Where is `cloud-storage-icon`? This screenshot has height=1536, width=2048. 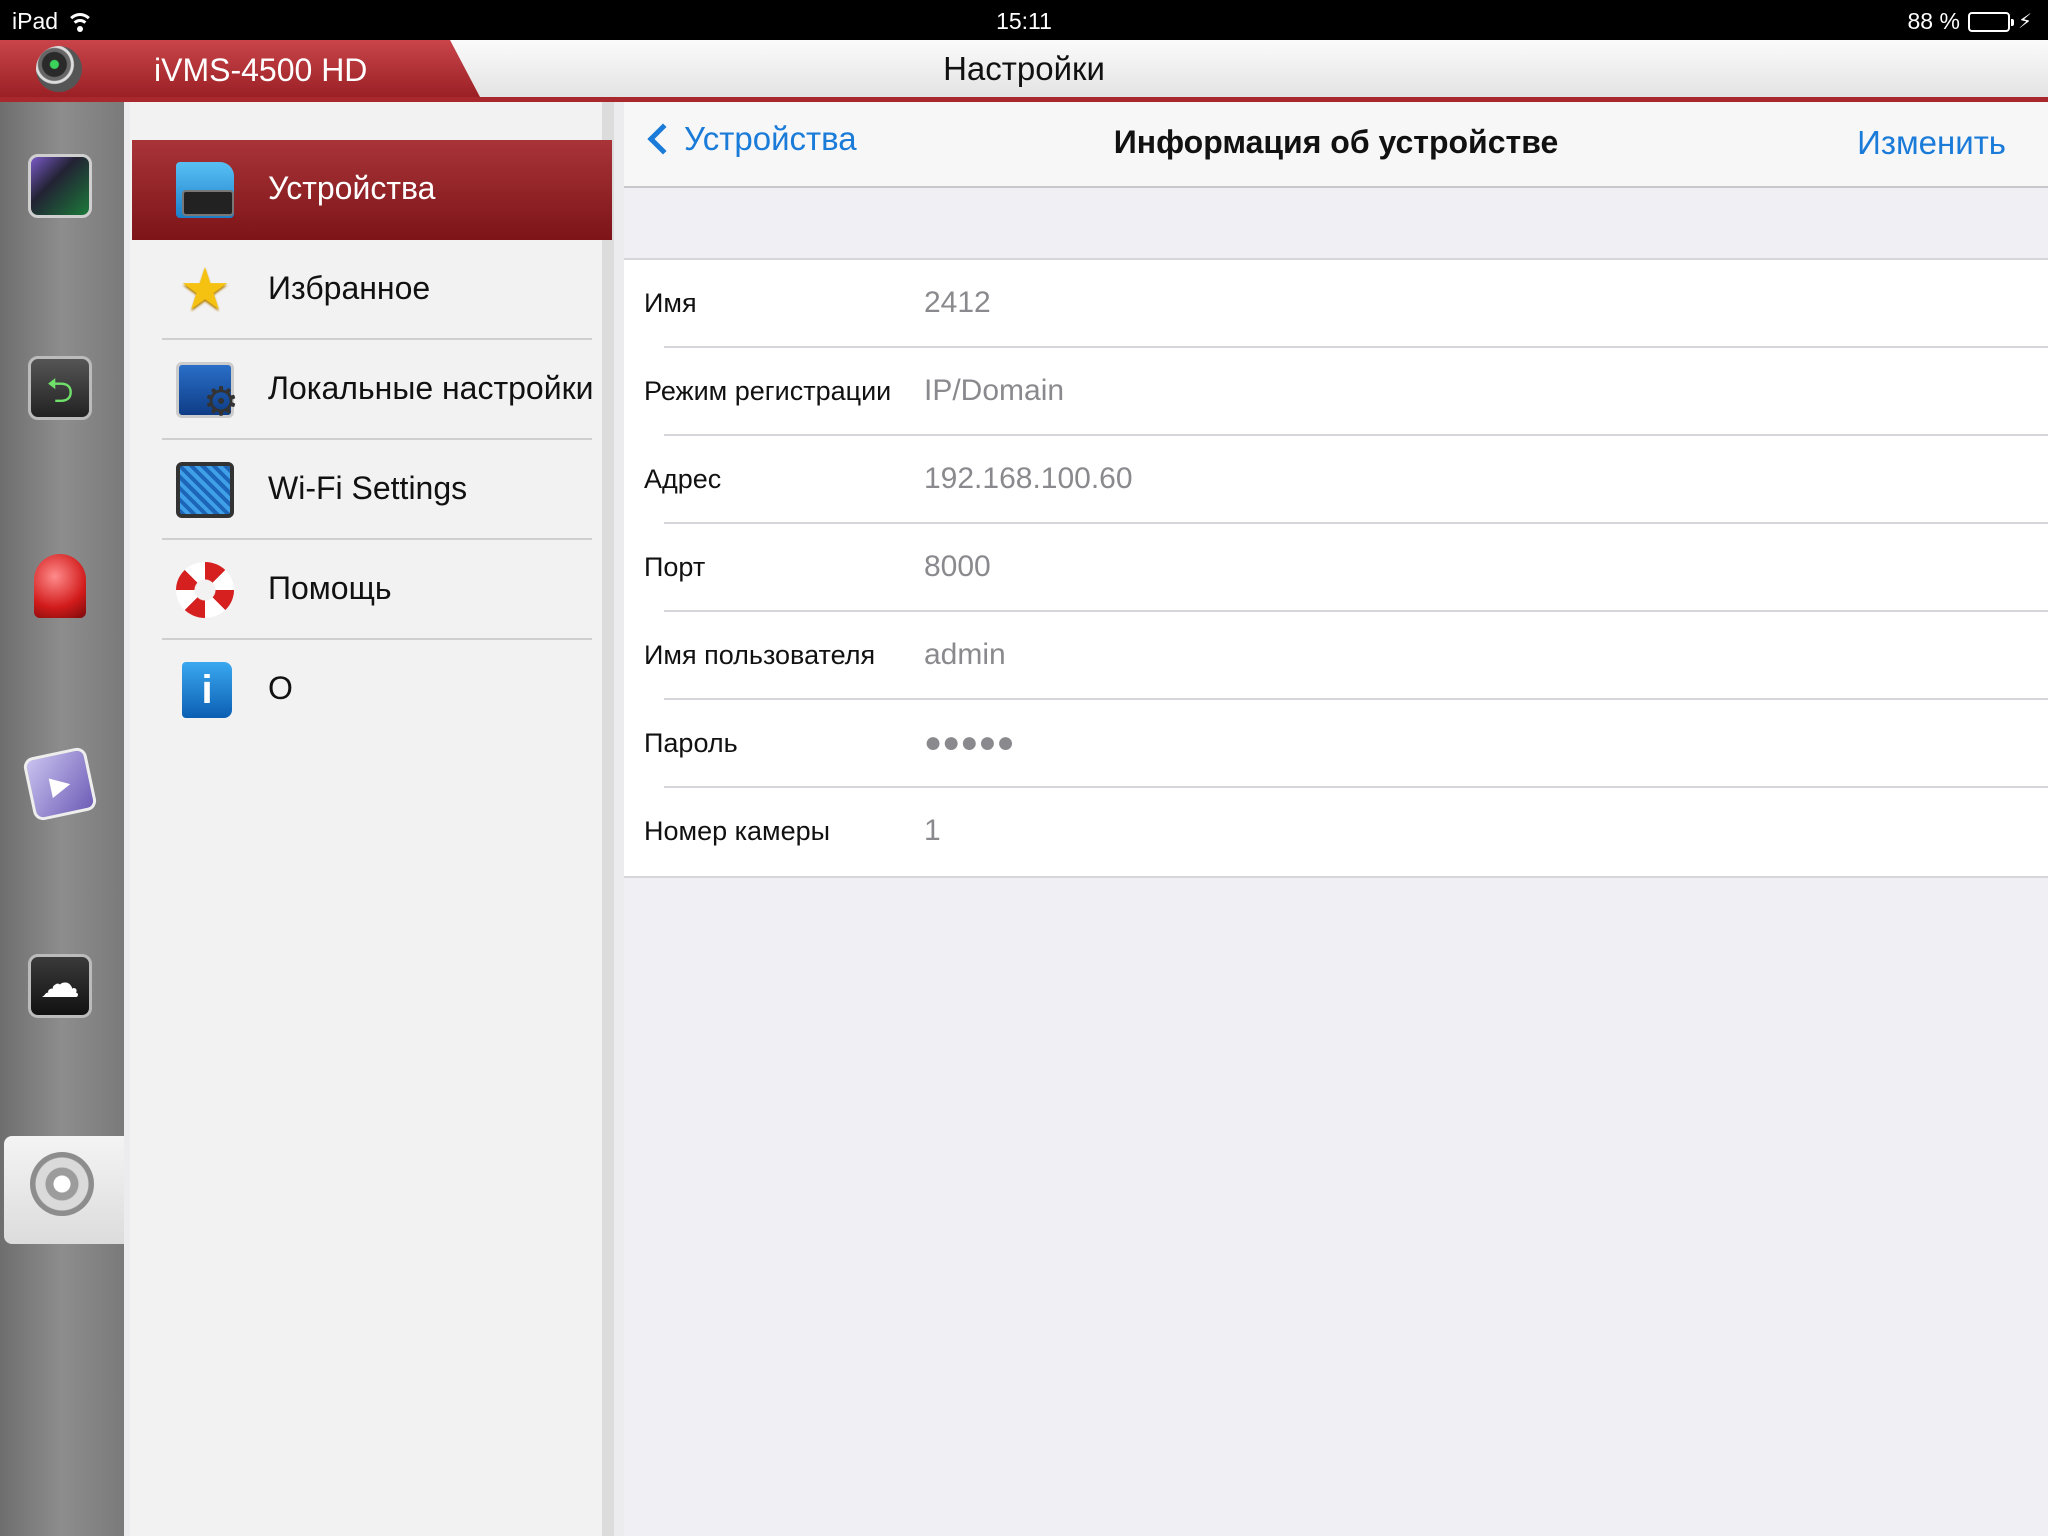
cloud-storage-icon is located at coordinates (60, 986).